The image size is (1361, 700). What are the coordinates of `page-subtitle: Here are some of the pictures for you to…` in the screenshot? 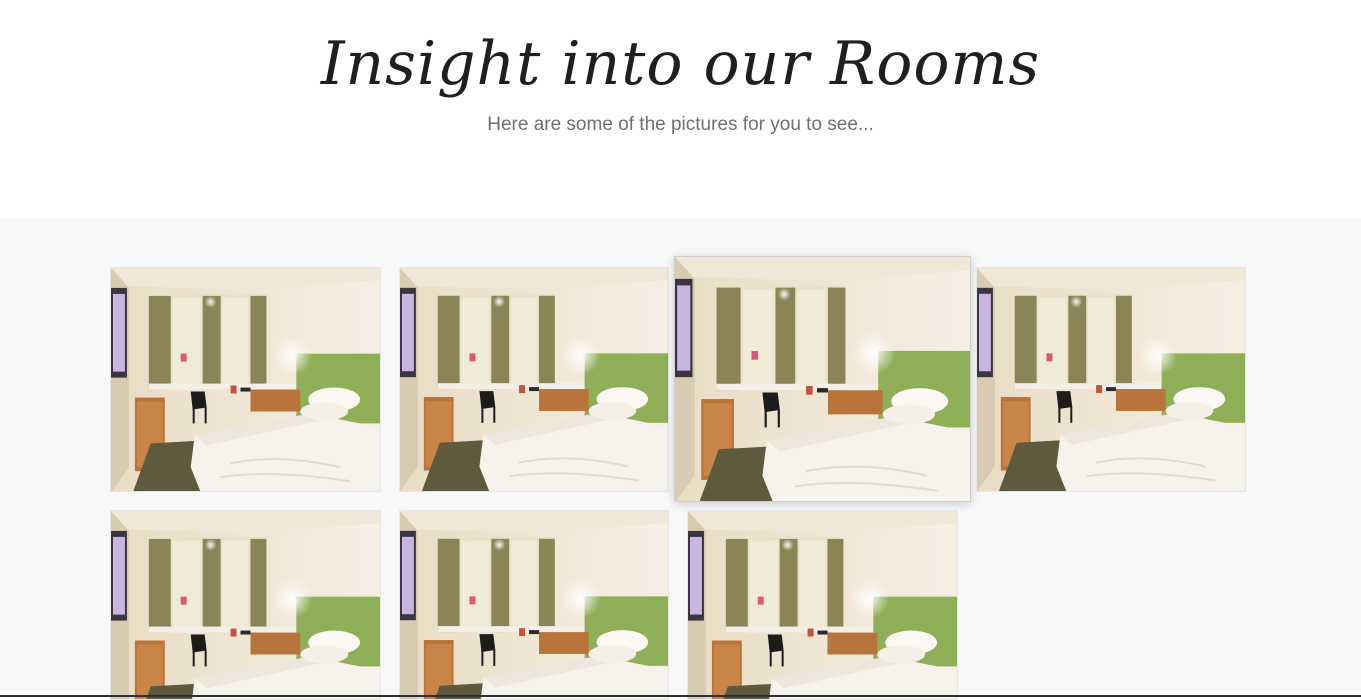 It's located at (680, 124).